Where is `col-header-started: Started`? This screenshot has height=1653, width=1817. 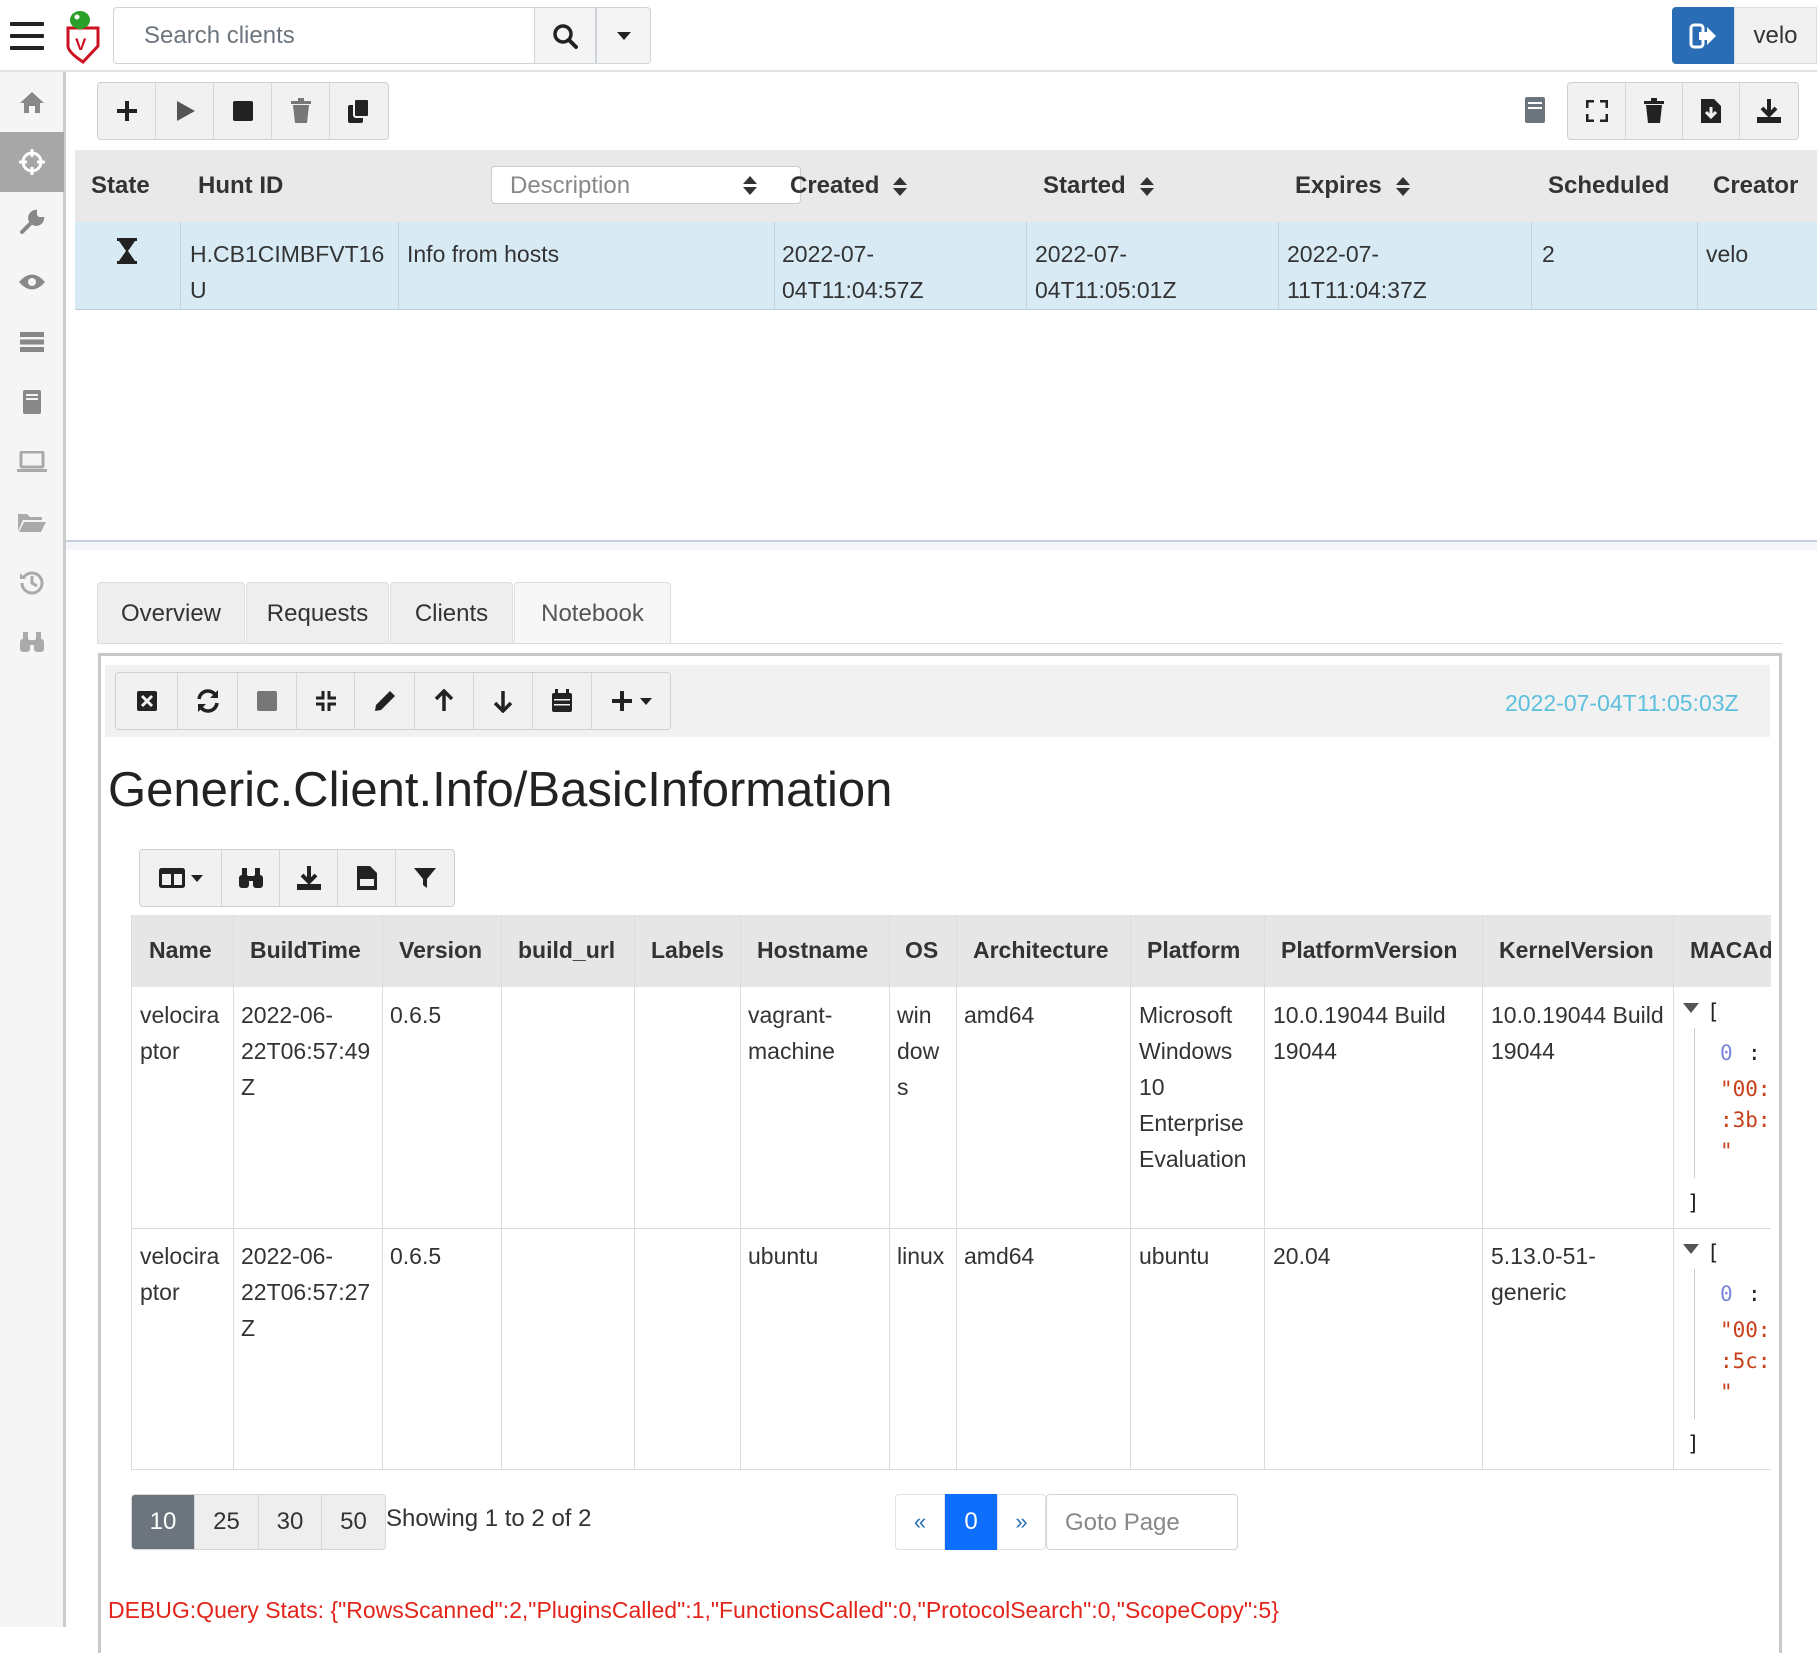 col-header-started: Started is located at coordinates (1098, 186).